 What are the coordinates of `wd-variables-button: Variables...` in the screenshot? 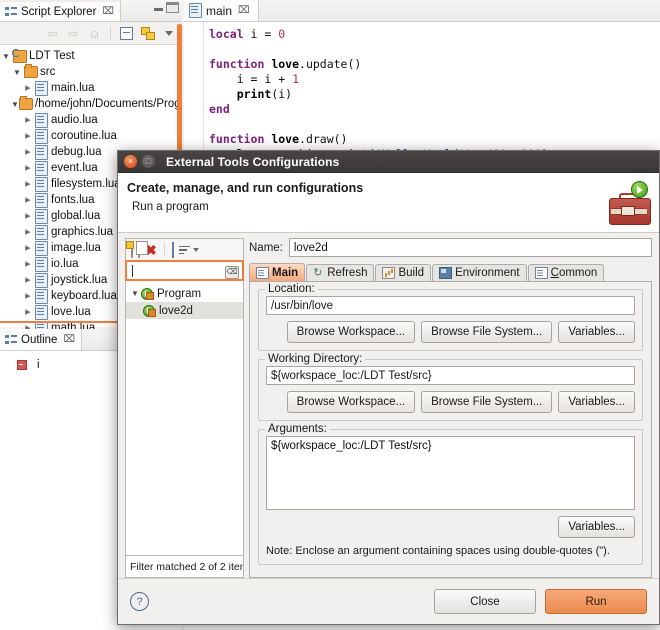 It's located at (596, 402).